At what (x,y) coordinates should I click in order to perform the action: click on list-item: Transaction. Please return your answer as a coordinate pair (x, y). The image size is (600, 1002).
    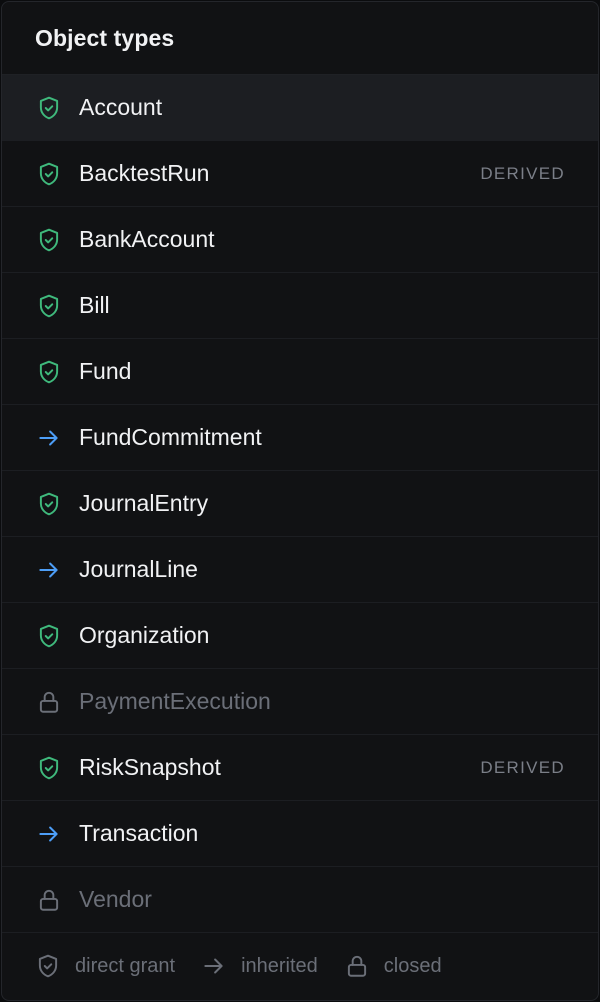
    Looking at the image, I should click on (300, 834).